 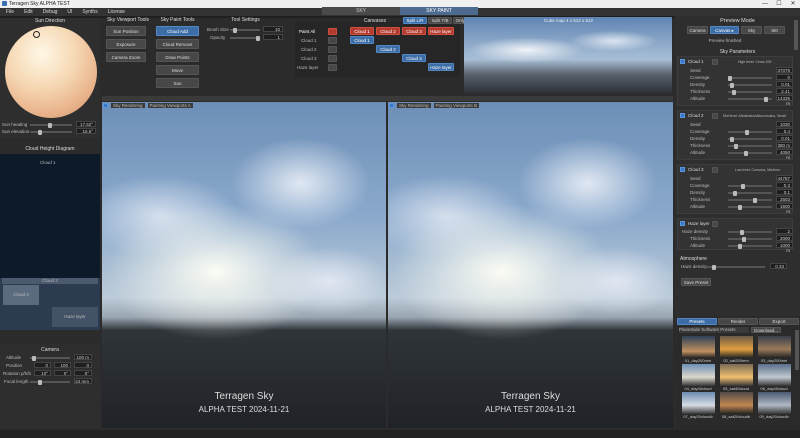 I want to click on brush-size-slider, so click(x=245, y=30).